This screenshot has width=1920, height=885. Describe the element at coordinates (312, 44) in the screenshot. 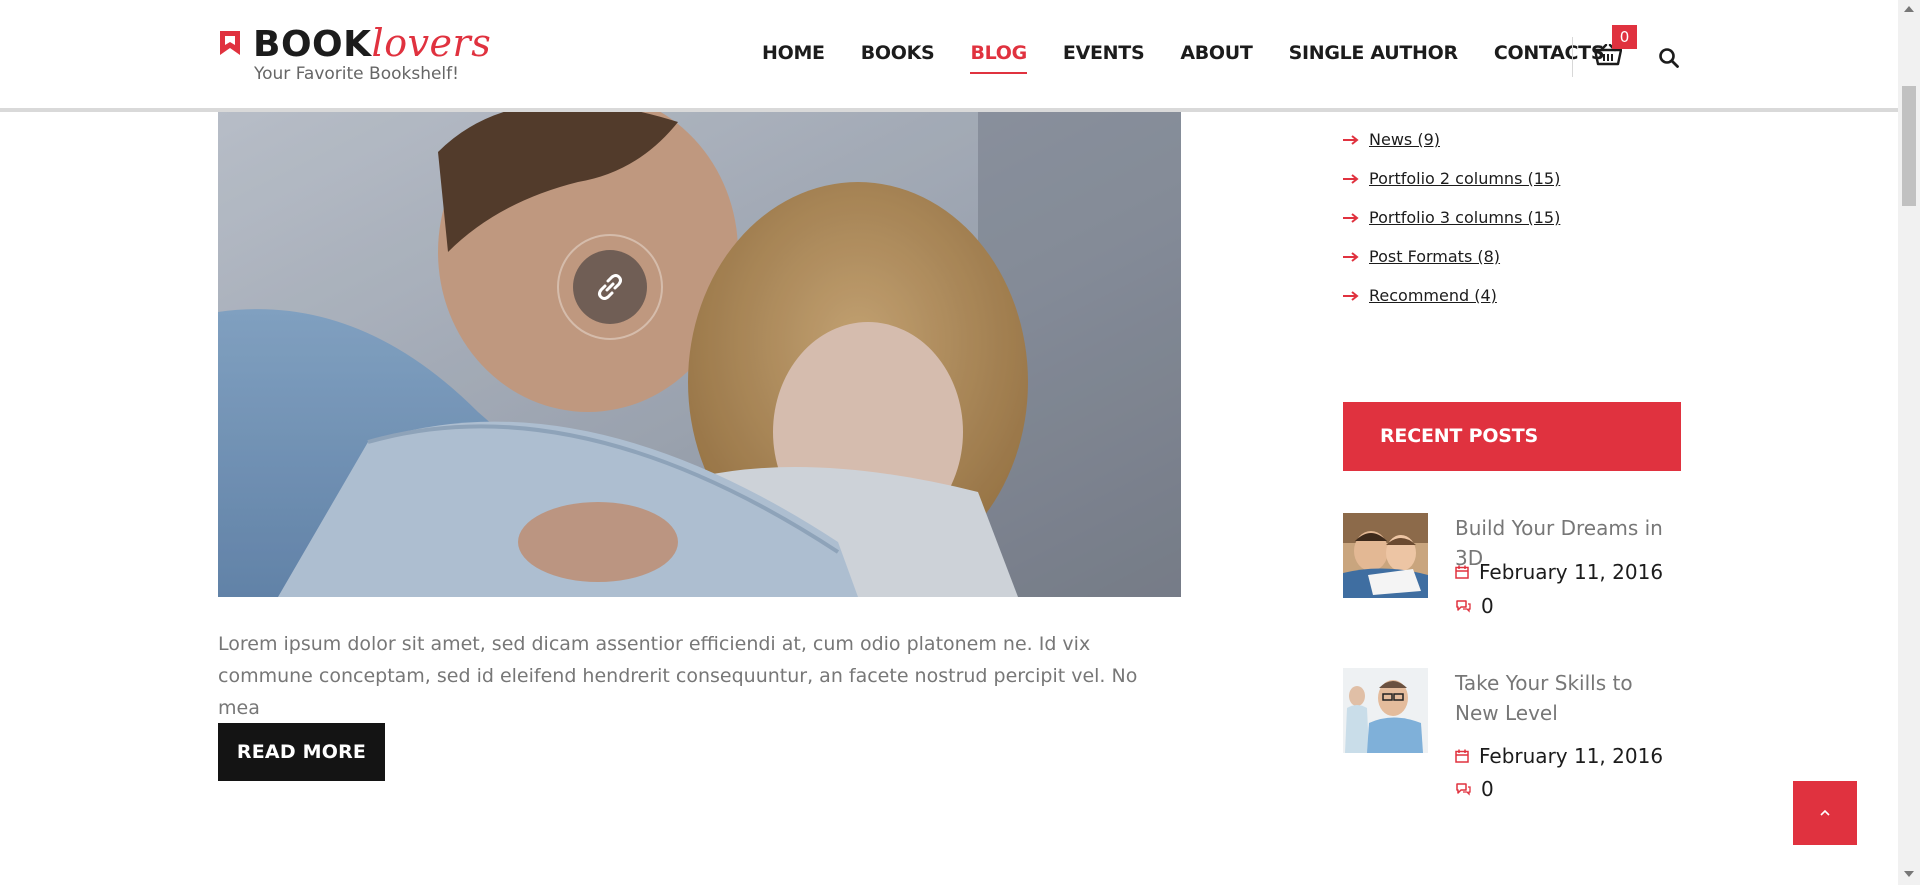

I see `logo-book-text: BOOK` at that location.